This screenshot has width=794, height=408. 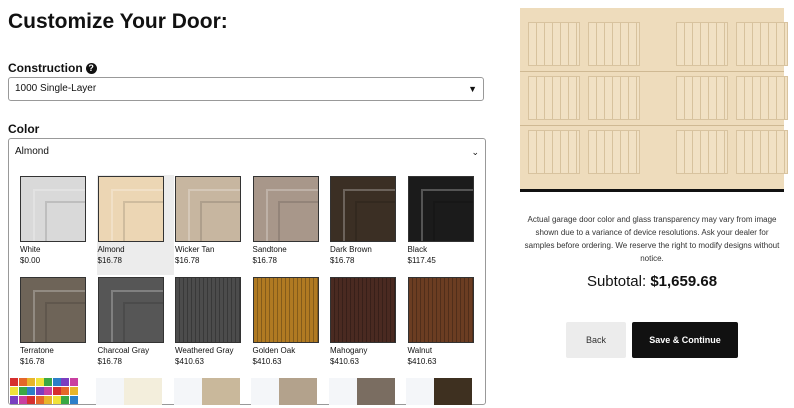 I want to click on chevron-up-icon: ⌄, so click(x=475, y=152).